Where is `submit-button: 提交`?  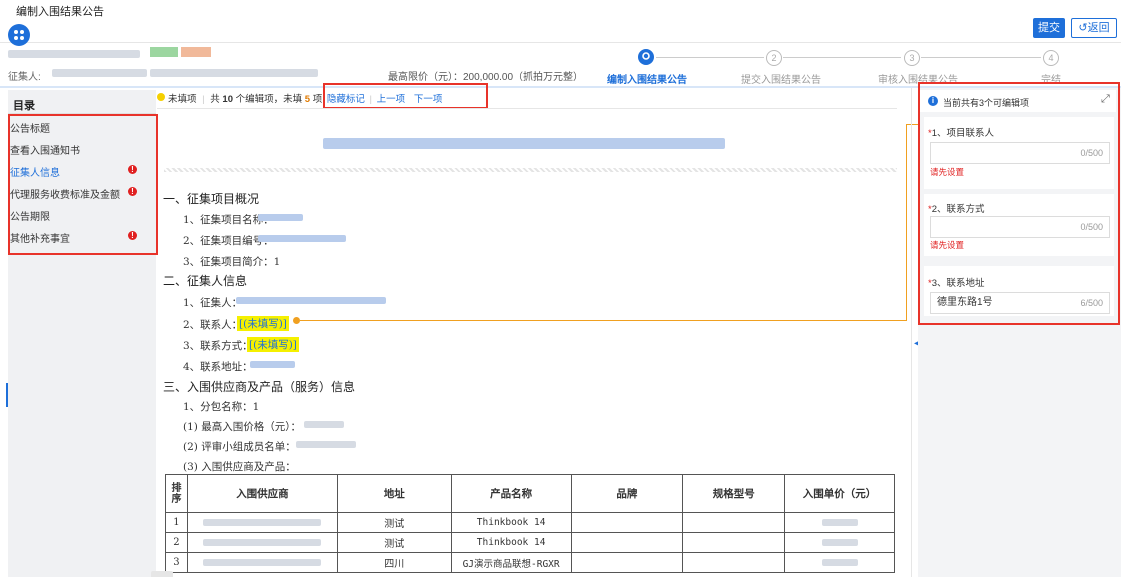
submit-button: 提交 is located at coordinates (1049, 28).